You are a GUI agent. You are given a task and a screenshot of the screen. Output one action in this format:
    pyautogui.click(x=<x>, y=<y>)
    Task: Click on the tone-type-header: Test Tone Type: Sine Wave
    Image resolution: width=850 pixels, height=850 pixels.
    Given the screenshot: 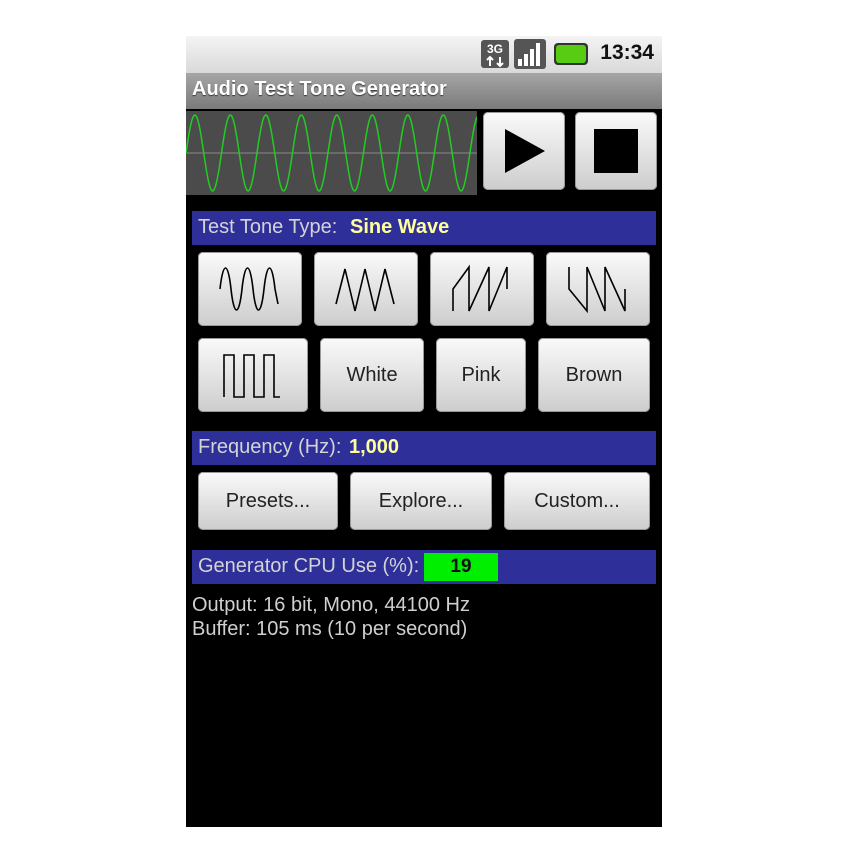 What is the action you would take?
    pyautogui.click(x=424, y=228)
    